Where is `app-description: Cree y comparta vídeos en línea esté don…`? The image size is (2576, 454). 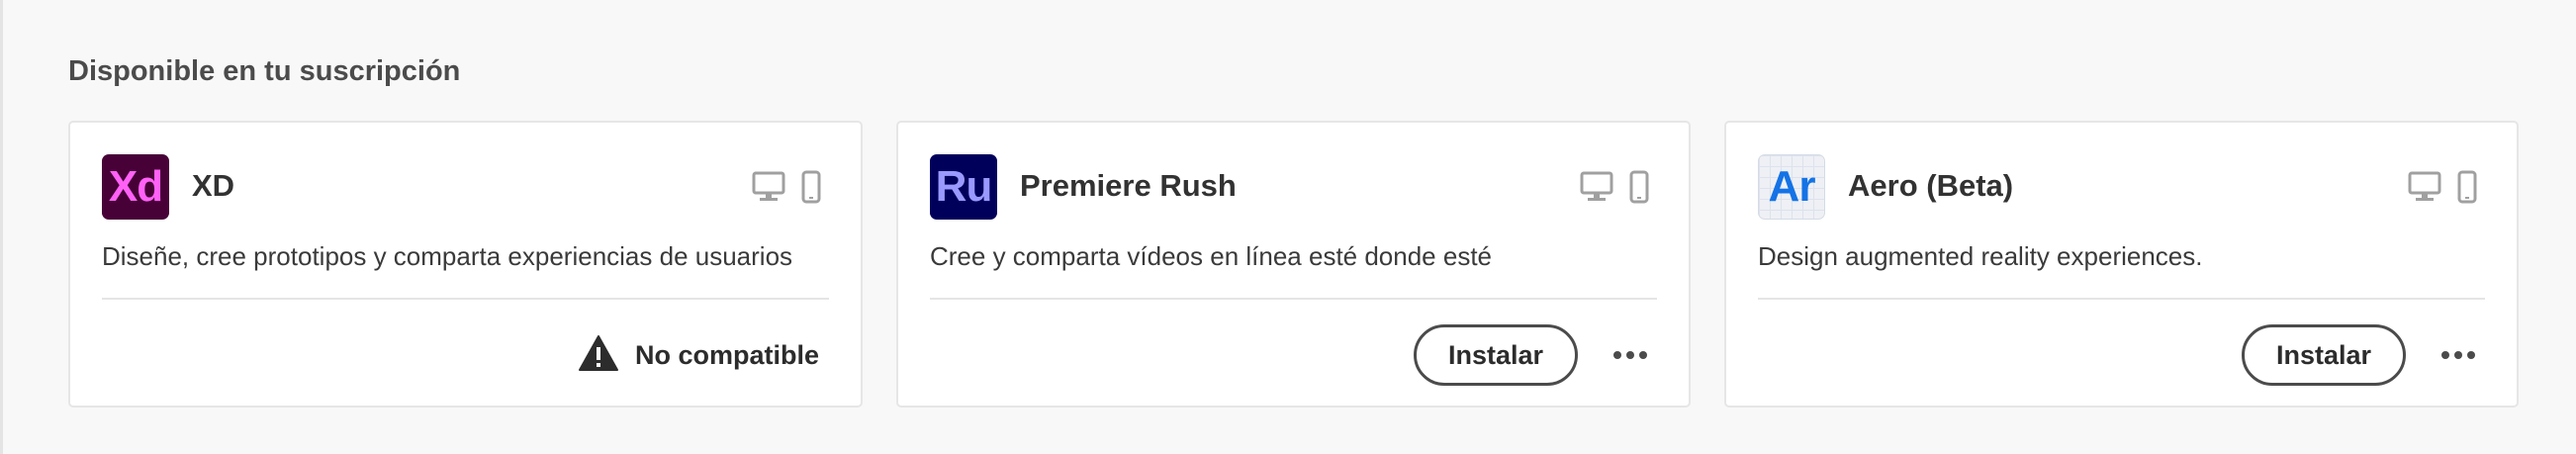 app-description: Cree y comparta vídeos en línea esté don… is located at coordinates (1212, 256).